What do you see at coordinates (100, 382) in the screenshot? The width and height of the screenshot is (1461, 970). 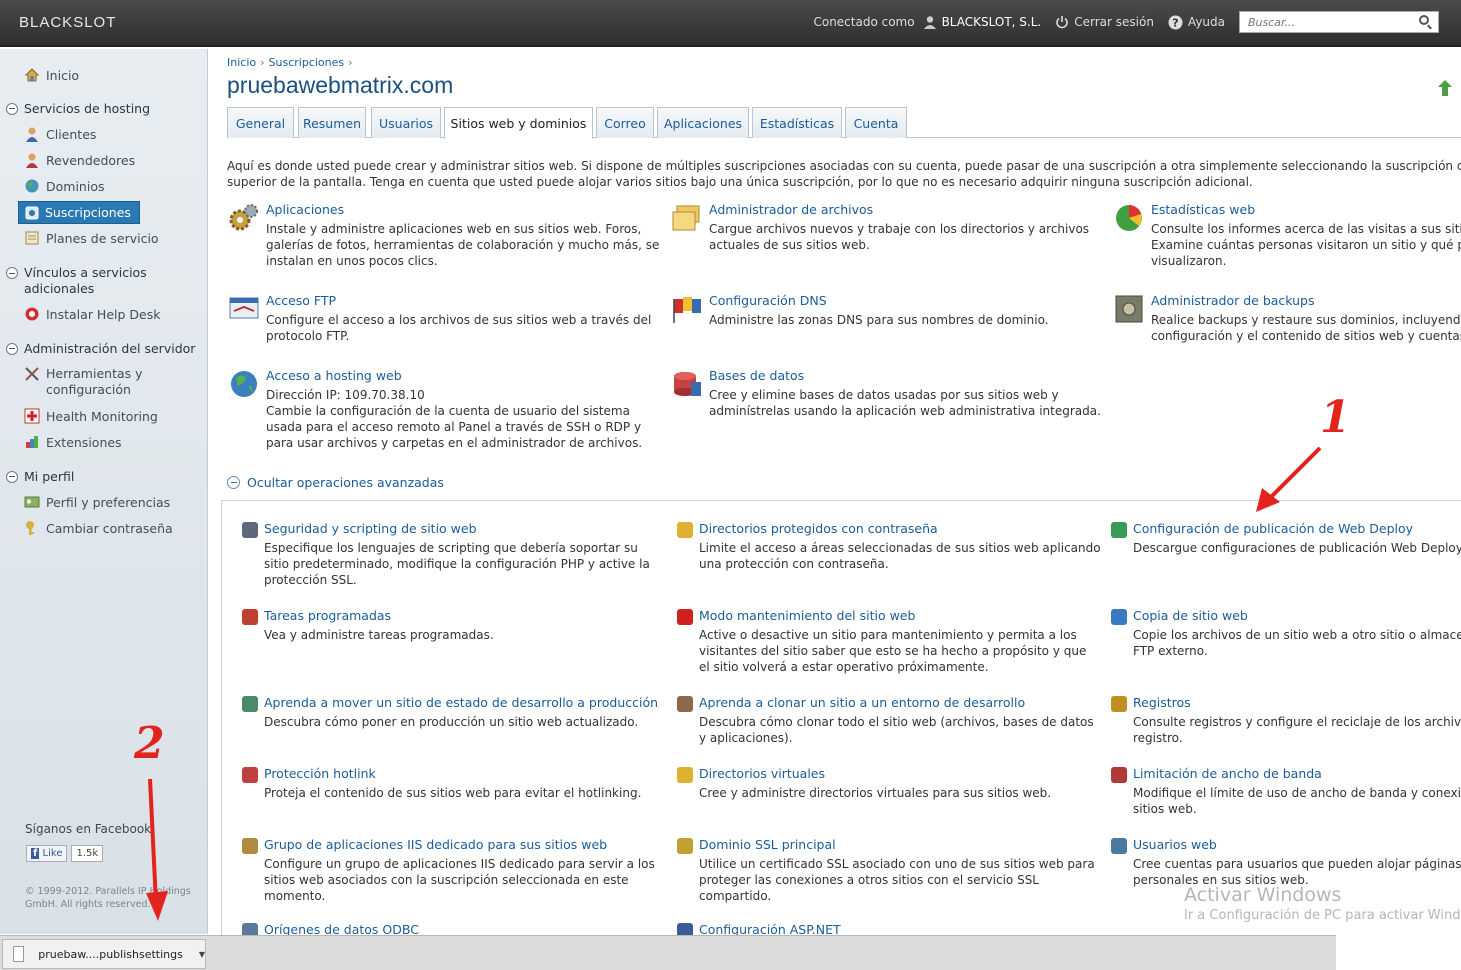 I see `sidebar-item-tools-settings: Herramientas y configuración` at bounding box center [100, 382].